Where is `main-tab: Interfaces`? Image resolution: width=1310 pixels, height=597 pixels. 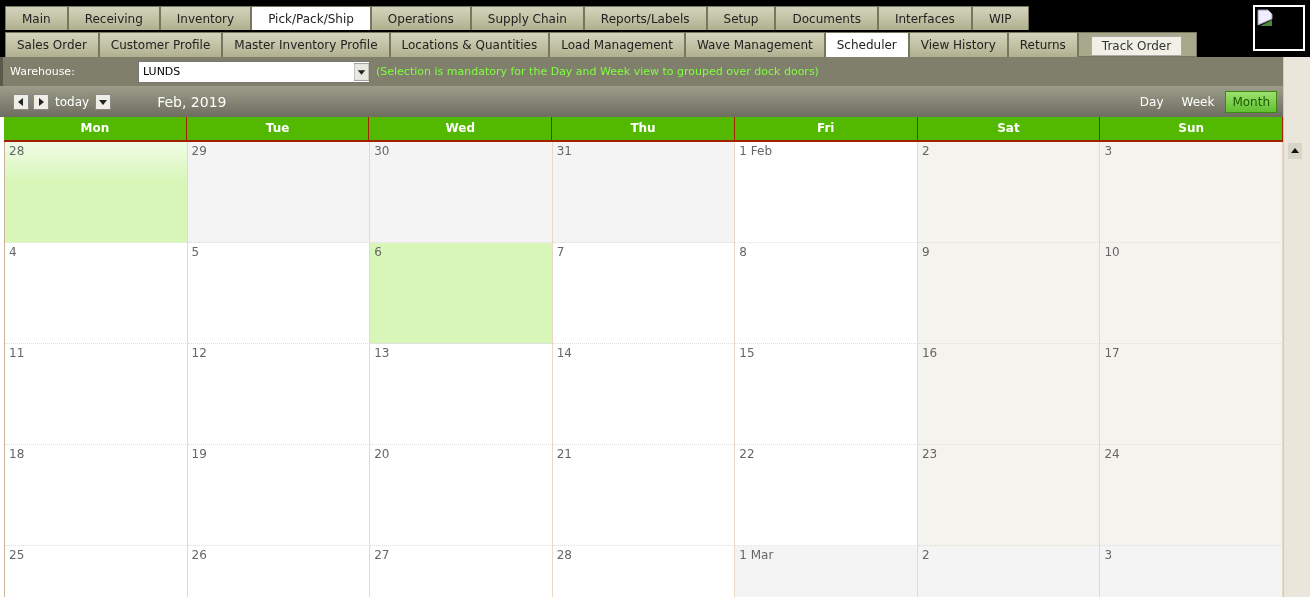 main-tab: Interfaces is located at coordinates (924, 18).